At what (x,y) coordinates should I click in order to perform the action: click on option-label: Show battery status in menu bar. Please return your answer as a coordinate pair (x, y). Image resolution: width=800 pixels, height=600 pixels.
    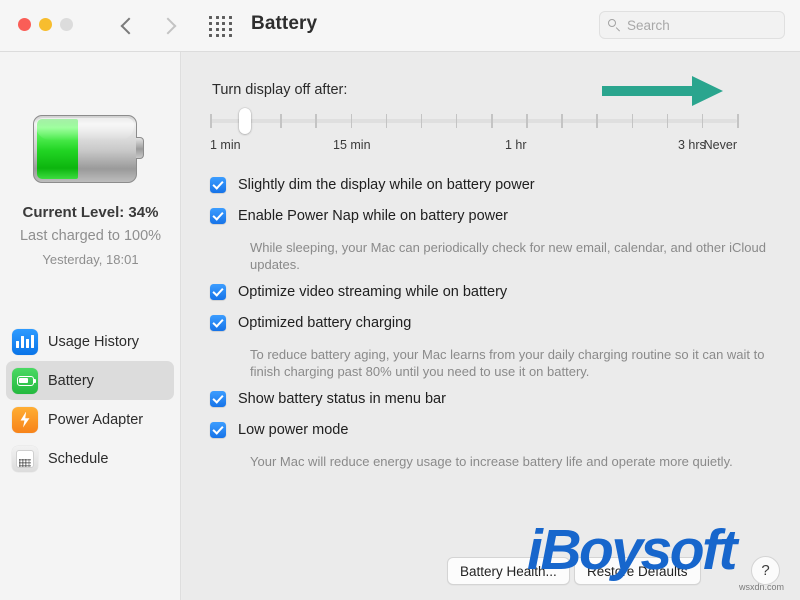
    Looking at the image, I should click on (342, 399).